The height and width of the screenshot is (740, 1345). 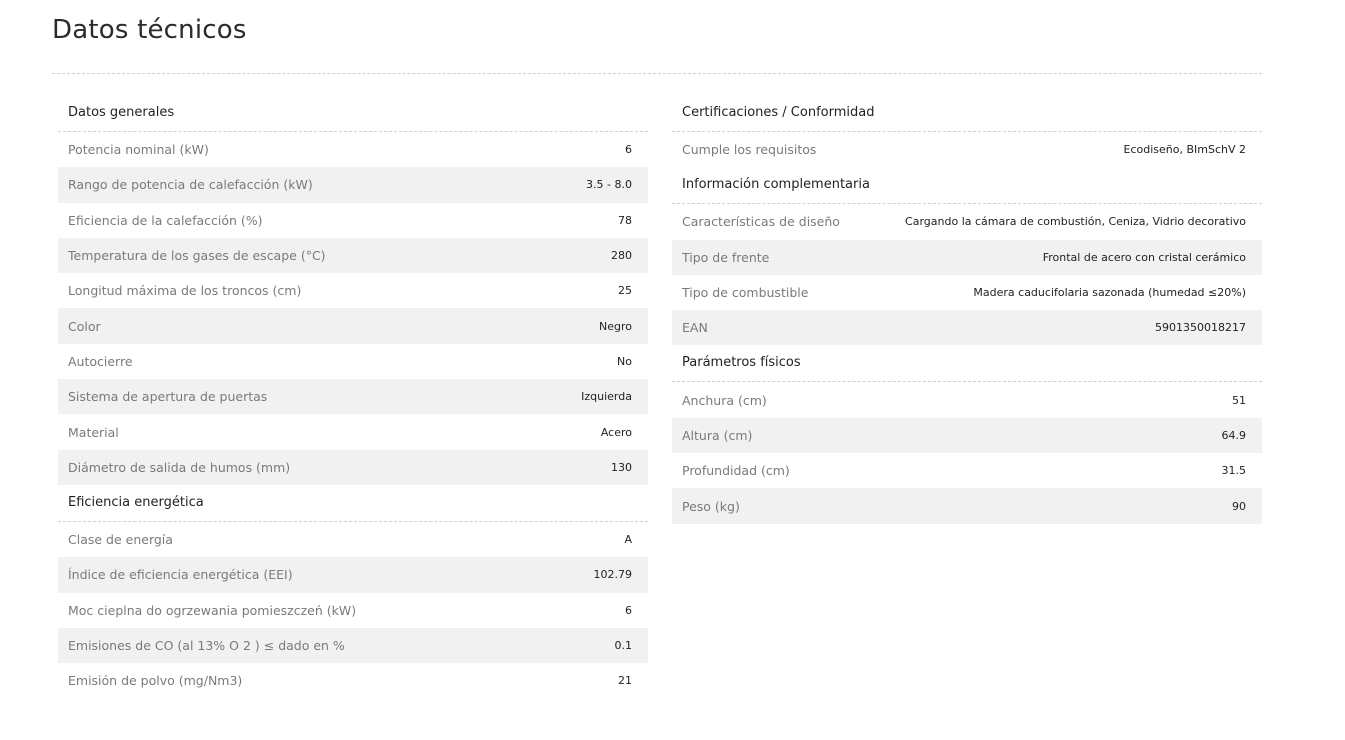 I want to click on section-title: Parámetros físicos, so click(x=967, y=364).